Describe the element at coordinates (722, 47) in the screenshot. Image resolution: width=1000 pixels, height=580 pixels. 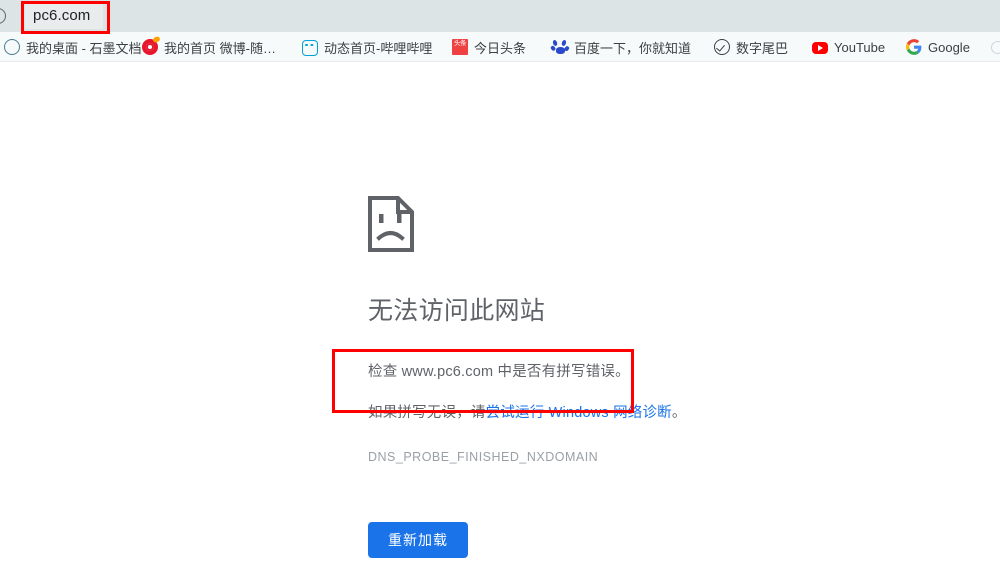
I see `shuzi-weiba-icon` at that location.